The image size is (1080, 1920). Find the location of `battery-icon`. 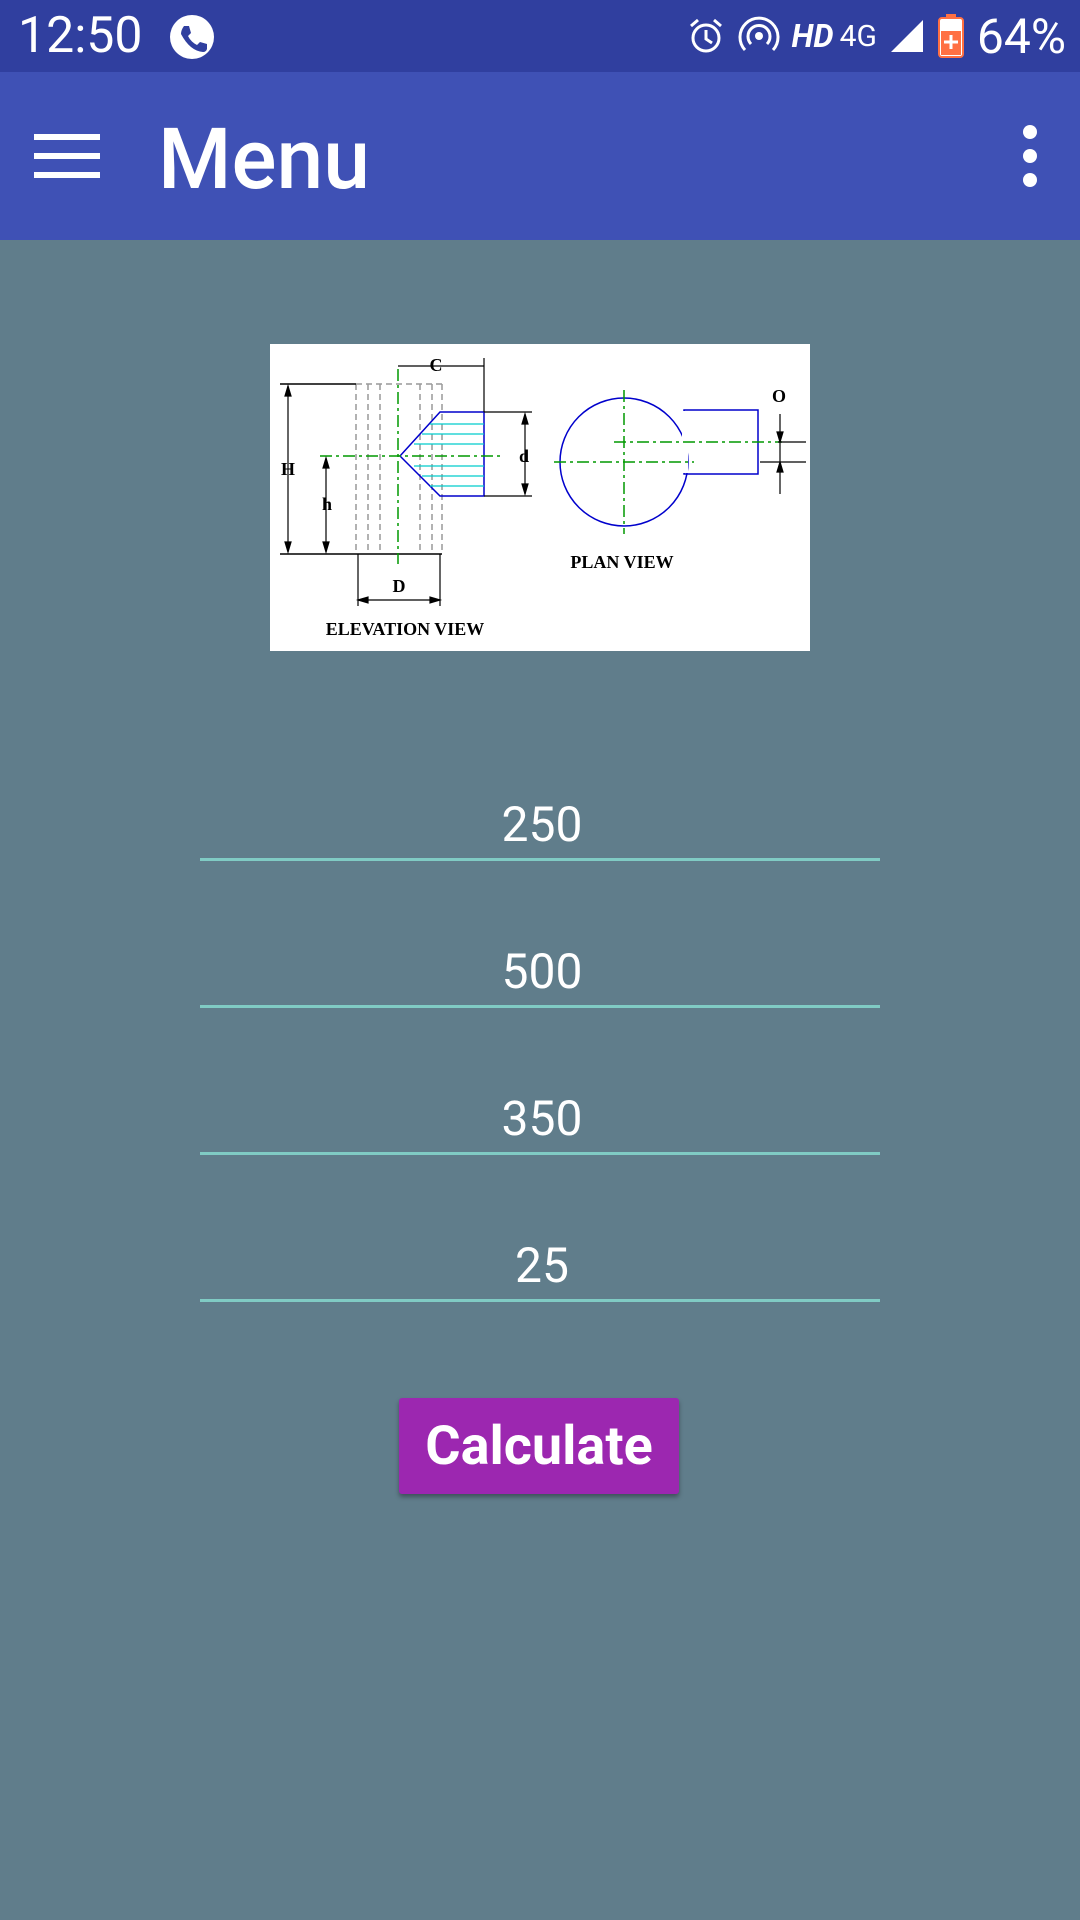

battery-icon is located at coordinates (950, 36).